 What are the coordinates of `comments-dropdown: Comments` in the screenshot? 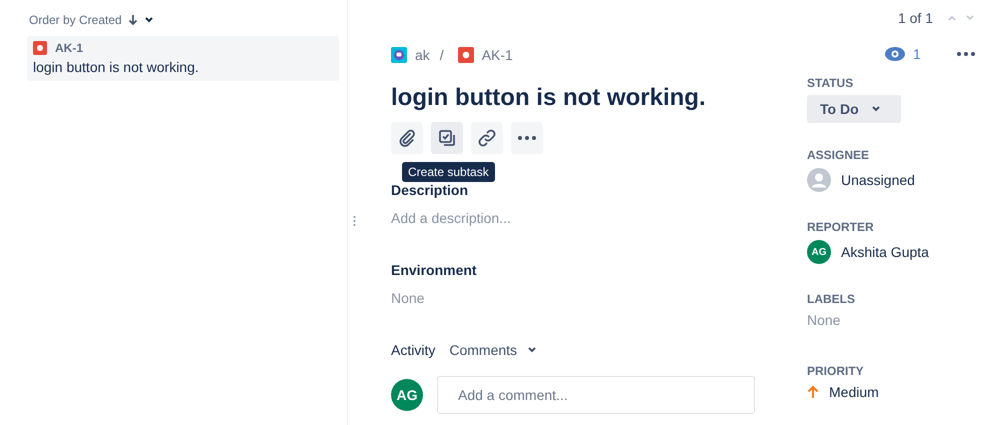 It's located at (493, 350).